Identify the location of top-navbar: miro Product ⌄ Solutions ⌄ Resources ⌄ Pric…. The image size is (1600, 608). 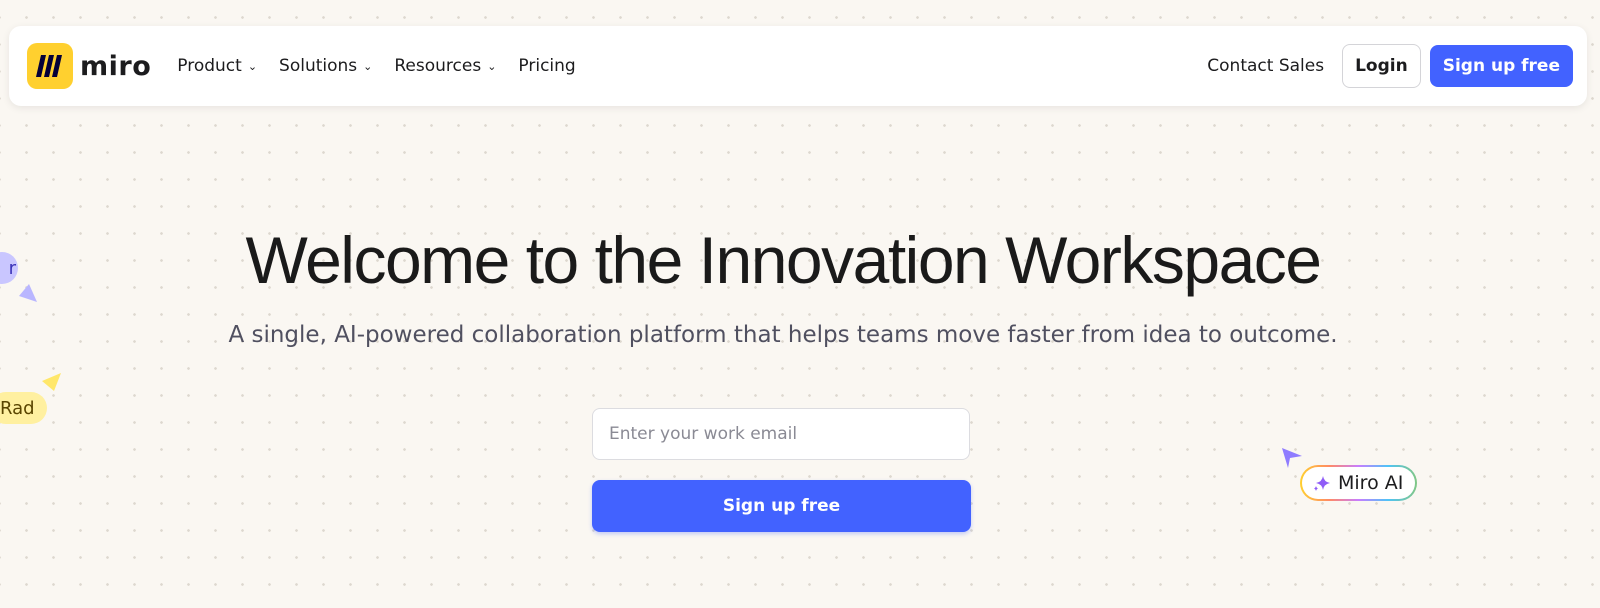
(798, 66).